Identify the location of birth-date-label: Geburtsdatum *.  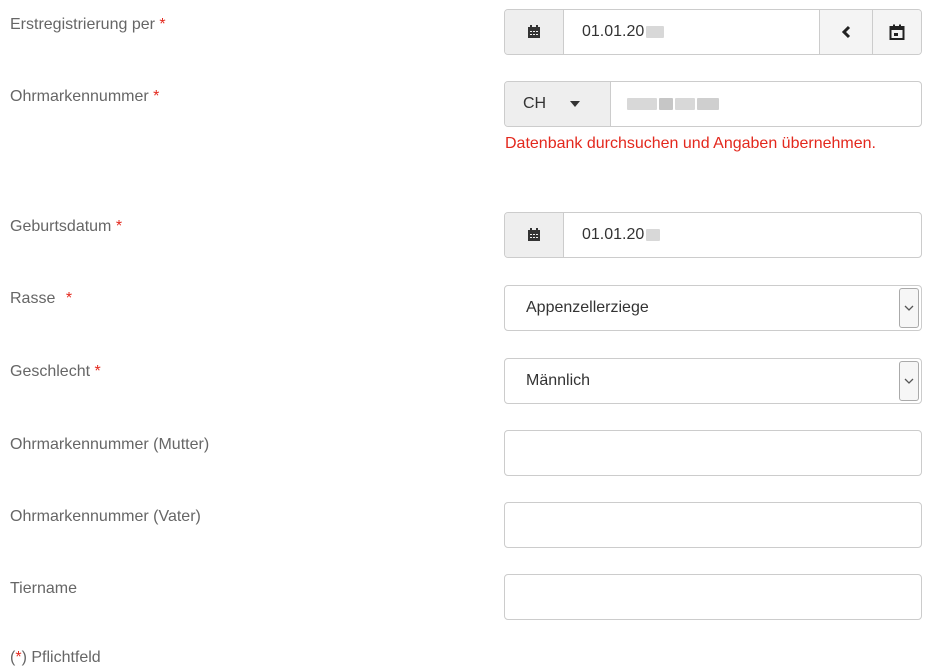
(66, 227).